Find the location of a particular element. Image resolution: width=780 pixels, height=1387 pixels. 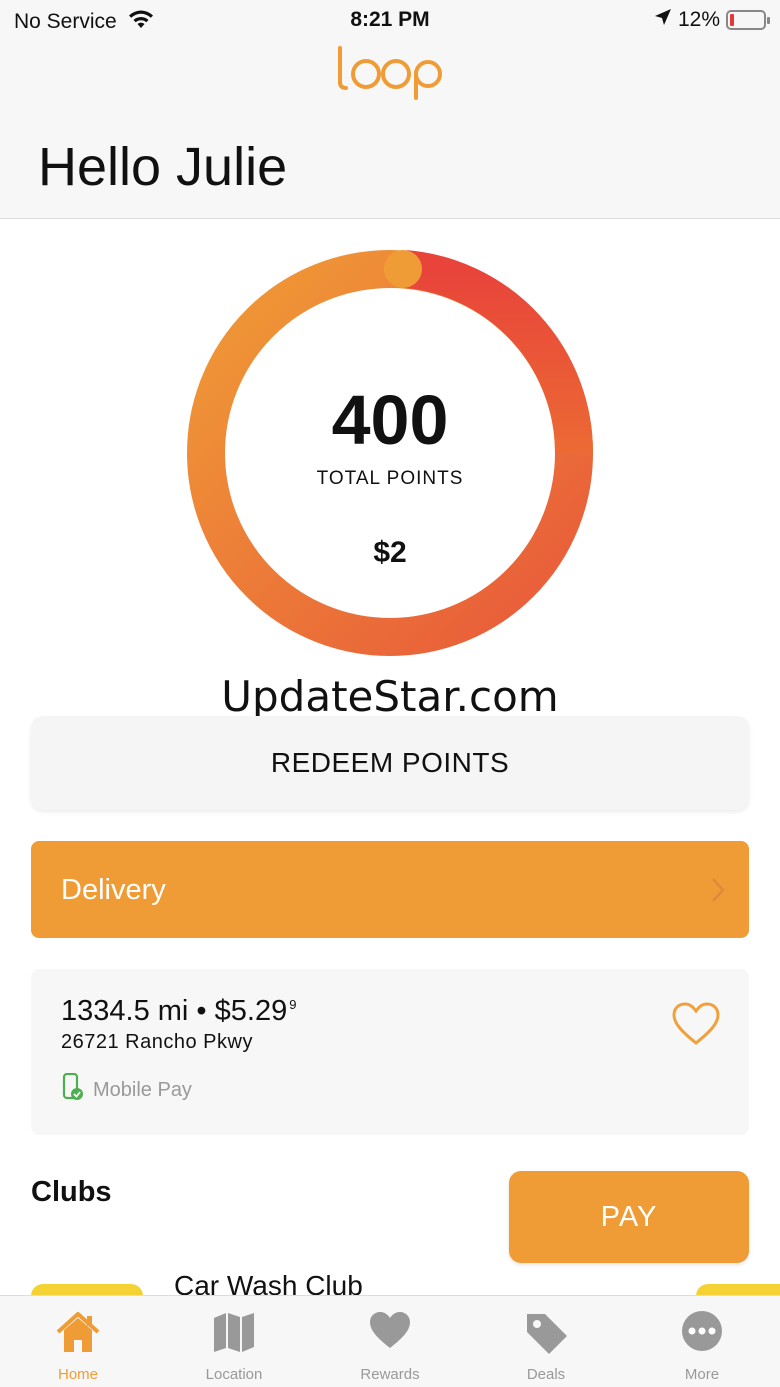

watermark: UpdateStar.com is located at coordinates (390, 696).